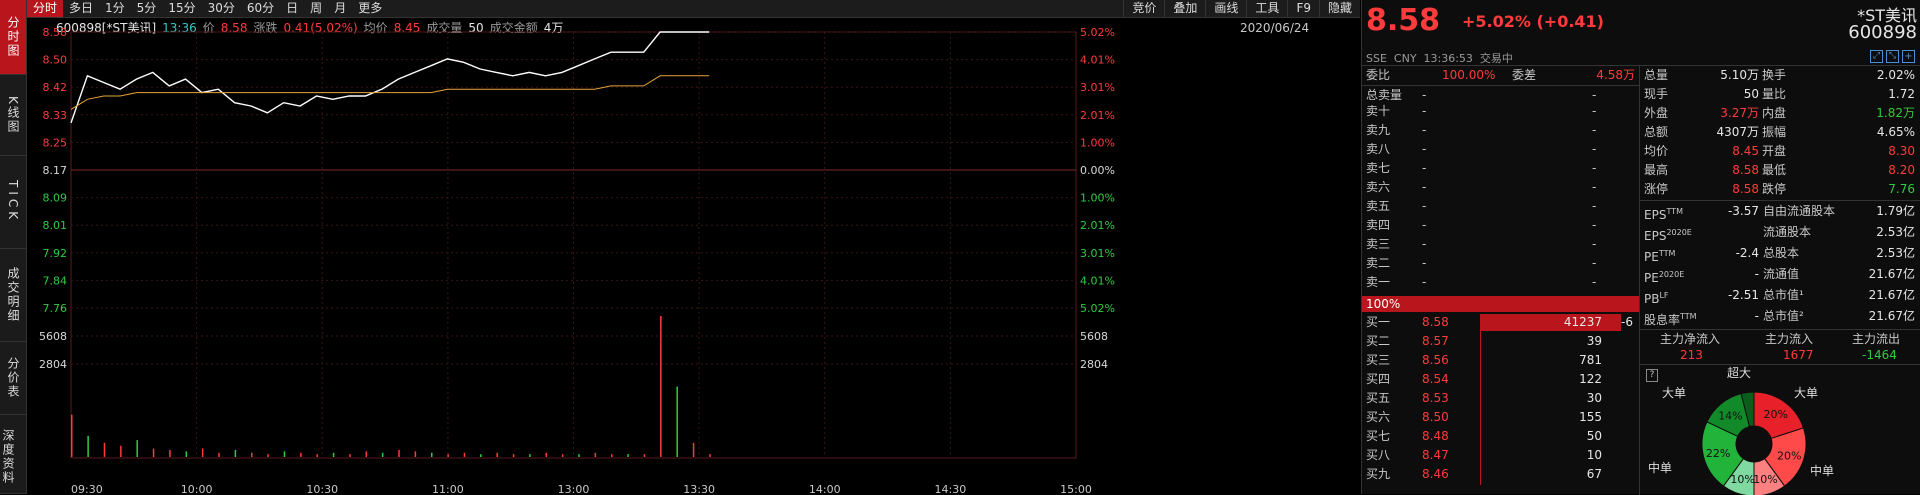 The height and width of the screenshot is (495, 1920). I want to click on time-axis-label: 13:30, so click(699, 488).